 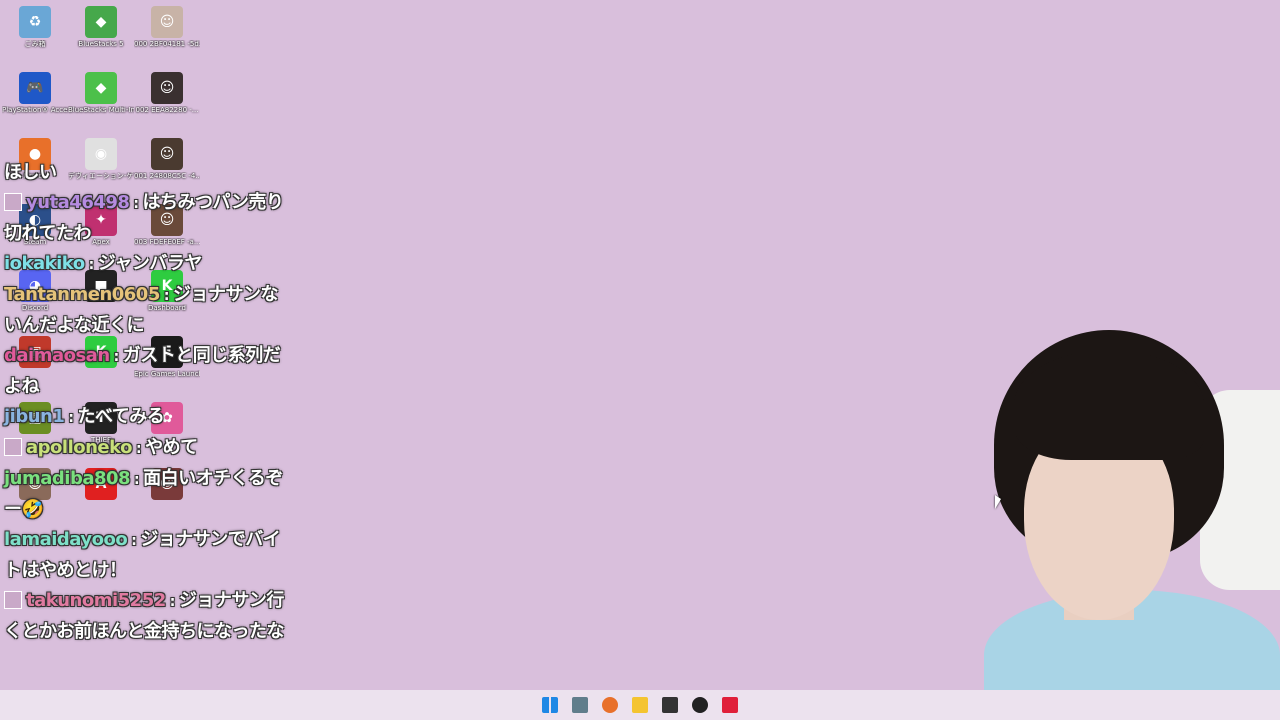 I want to click on taskbar, so click(x=640, y=705).